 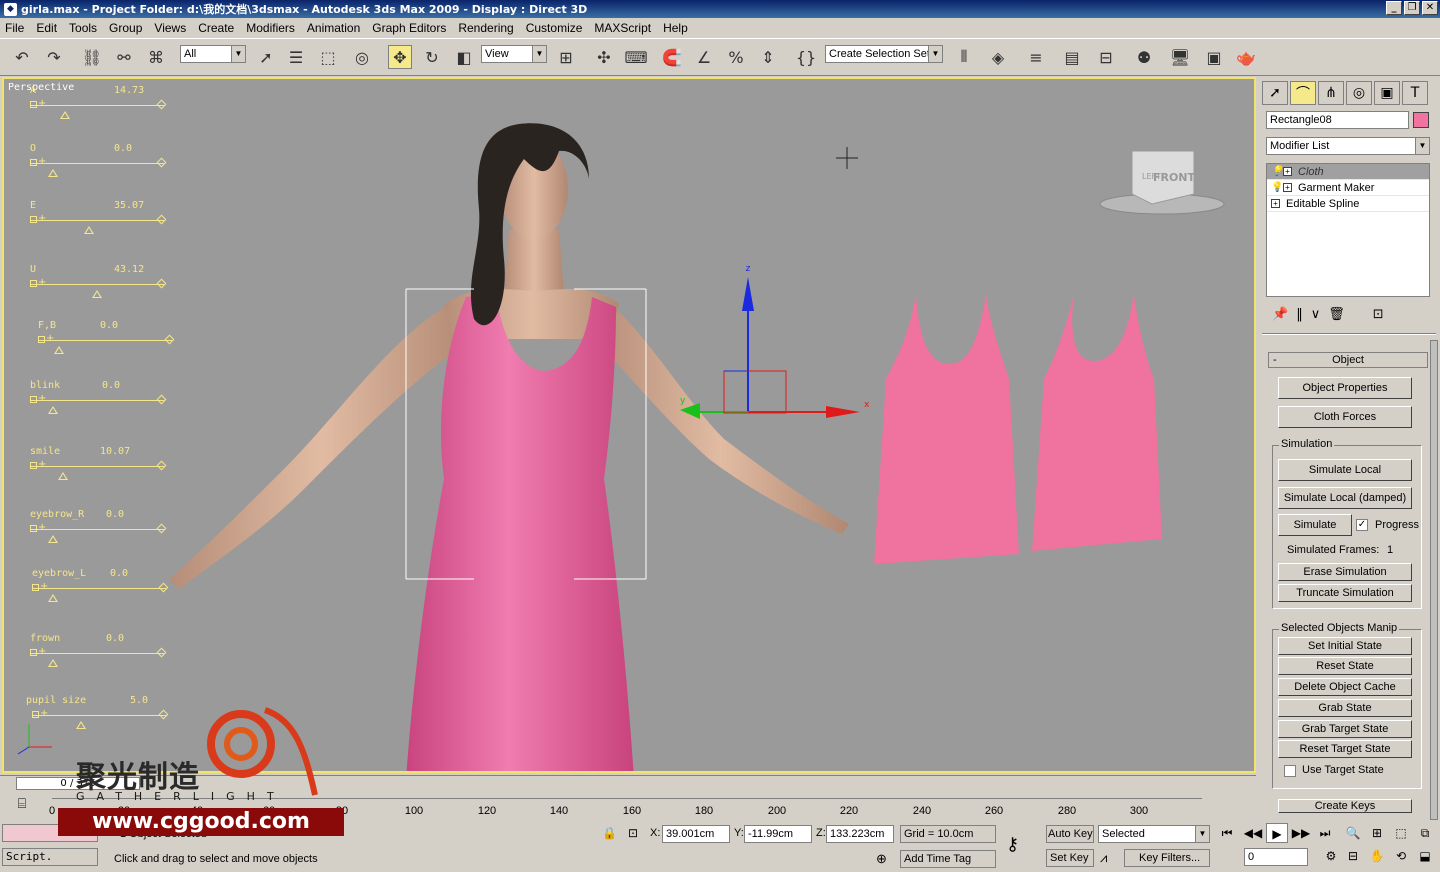 What do you see at coordinates (1070, 858) in the screenshot?
I see `set-key-button: Set Key` at bounding box center [1070, 858].